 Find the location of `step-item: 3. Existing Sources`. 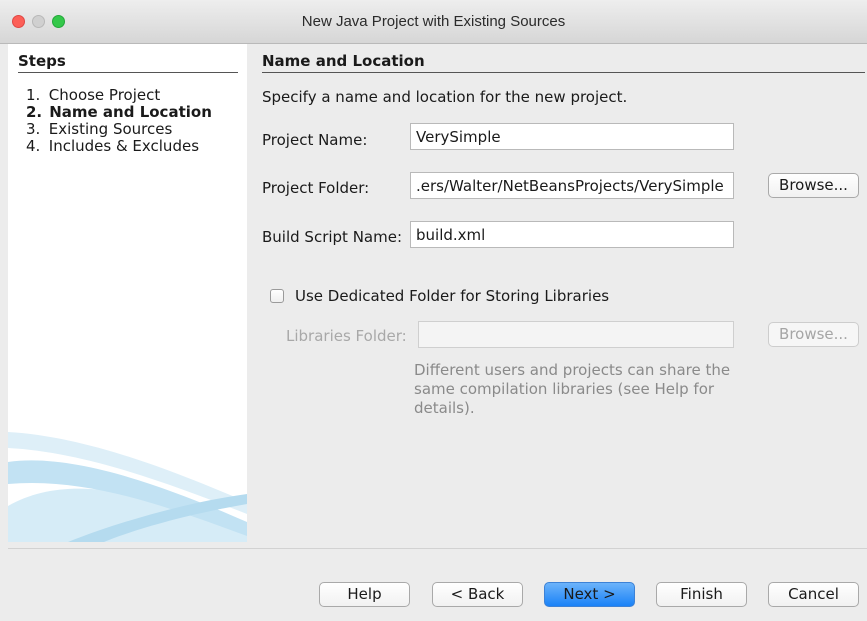

step-item: 3. Existing Sources is located at coordinates (119, 129).